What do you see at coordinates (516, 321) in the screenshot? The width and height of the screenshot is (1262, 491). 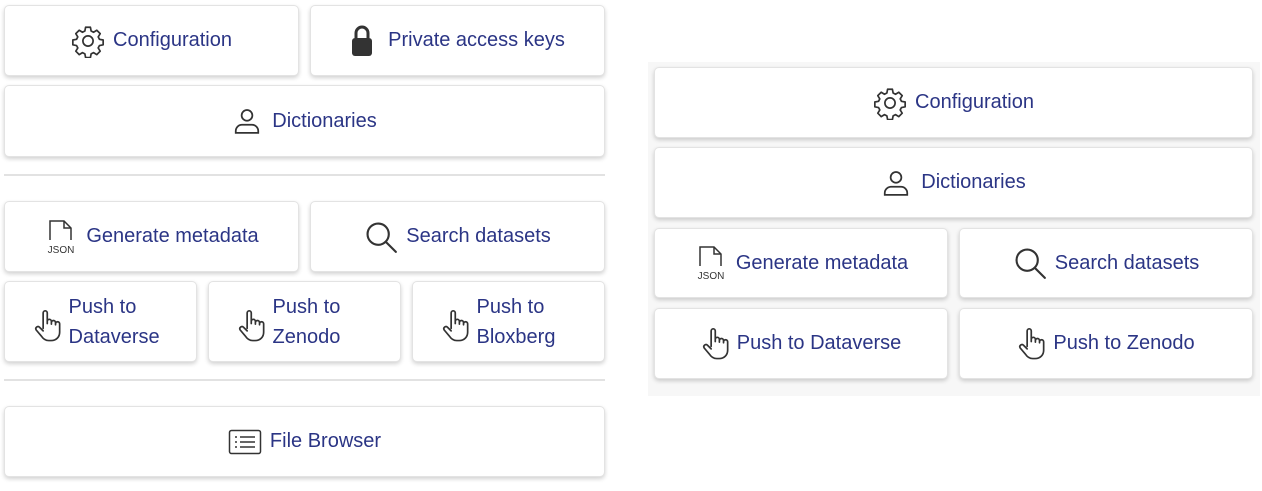 I see `push-to-bloxberg-label: Push to Bloxberg` at bounding box center [516, 321].